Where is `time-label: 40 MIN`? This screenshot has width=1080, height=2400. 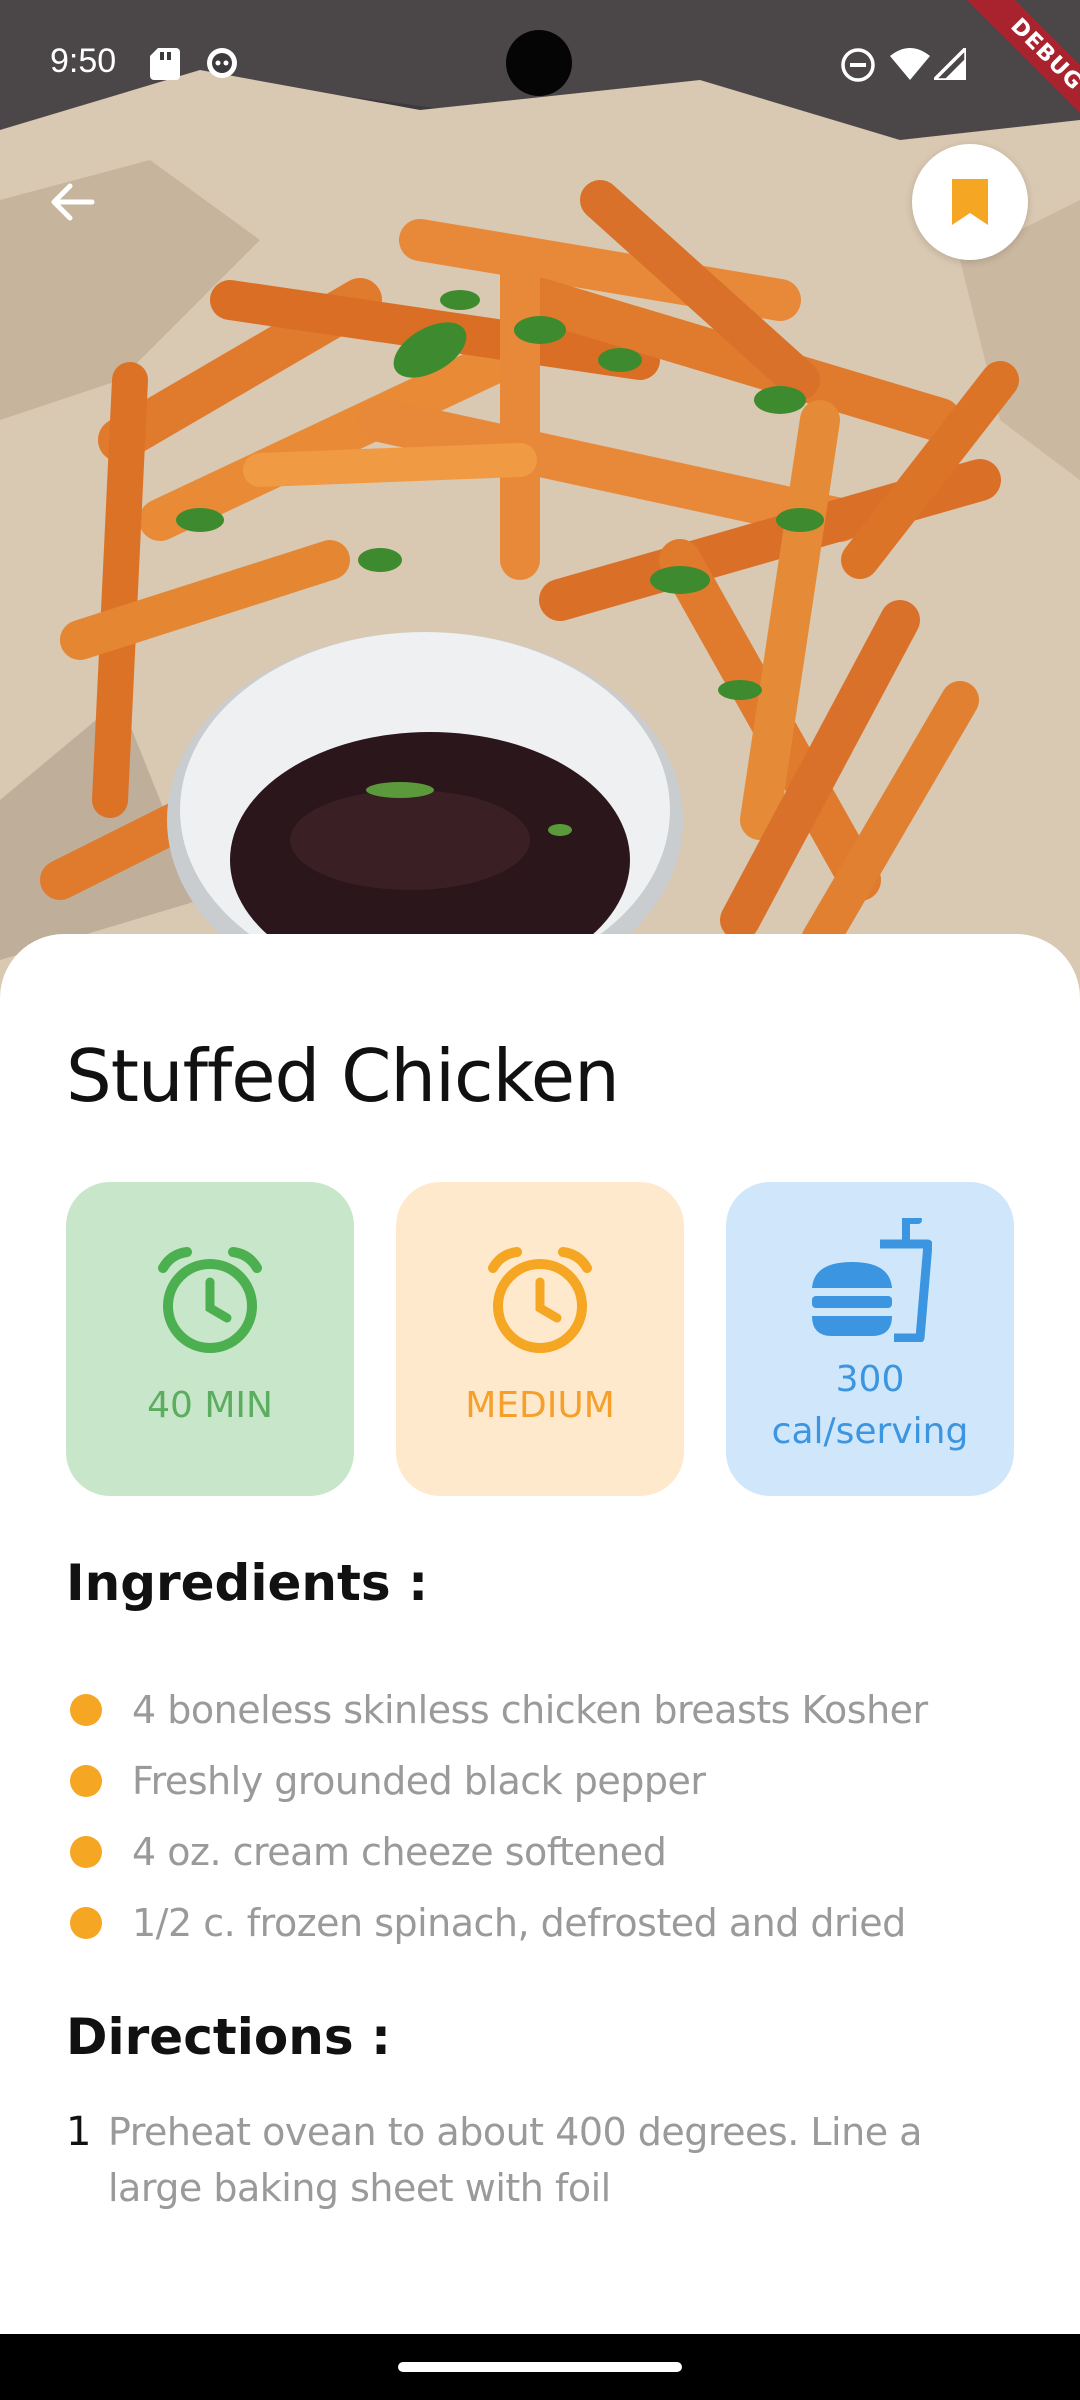 time-label: 40 MIN is located at coordinates (210, 1405).